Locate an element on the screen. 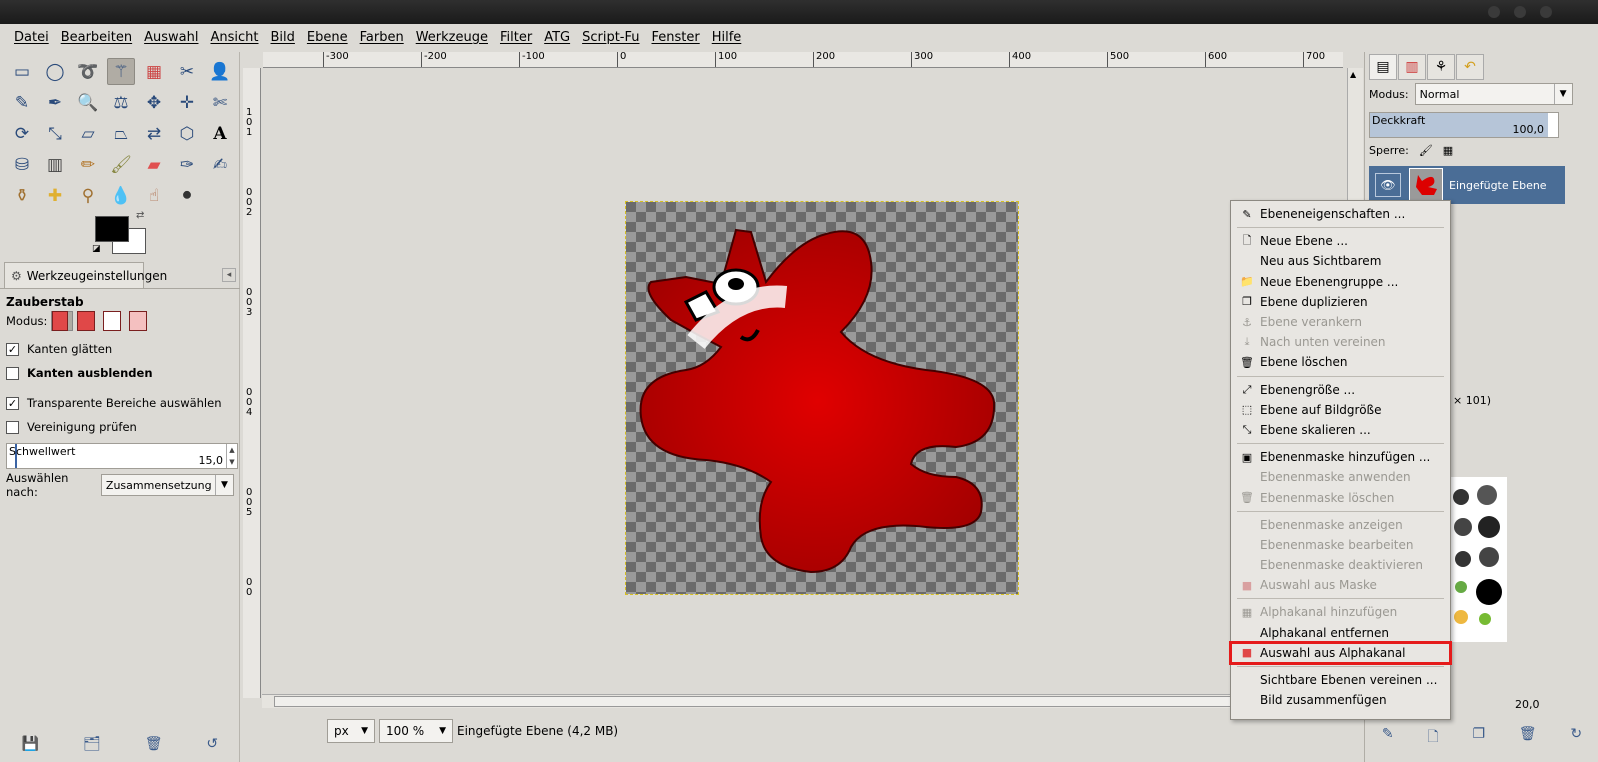 This screenshot has height=762, width=1598. clone-icon: ⚱ is located at coordinates (22, 195).